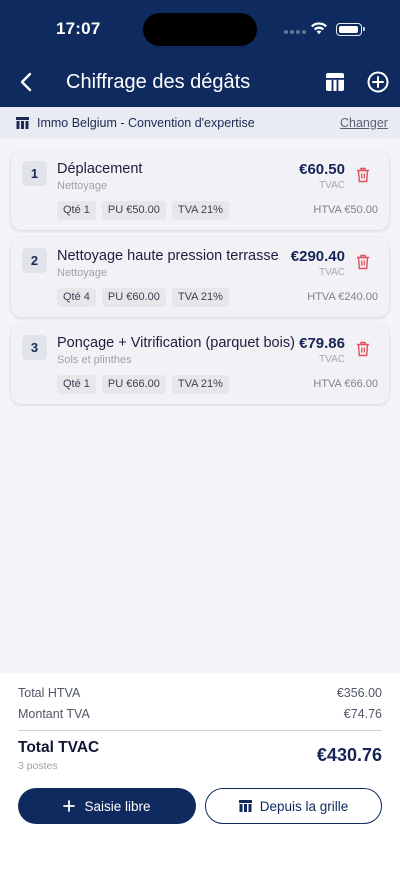 The image size is (400, 869). I want to click on app-header: 17:07 Chiffrage des dégâts, so click(200, 53).